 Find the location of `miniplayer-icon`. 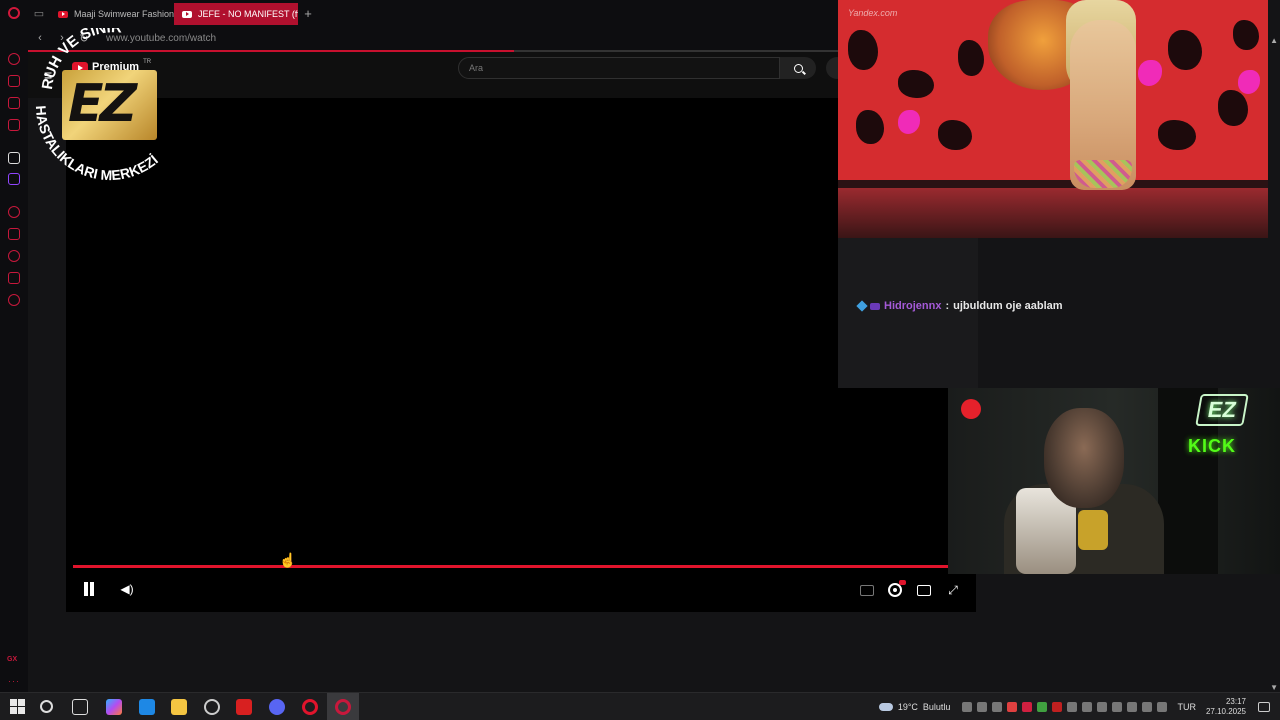

miniplayer-icon is located at coordinates (924, 590).